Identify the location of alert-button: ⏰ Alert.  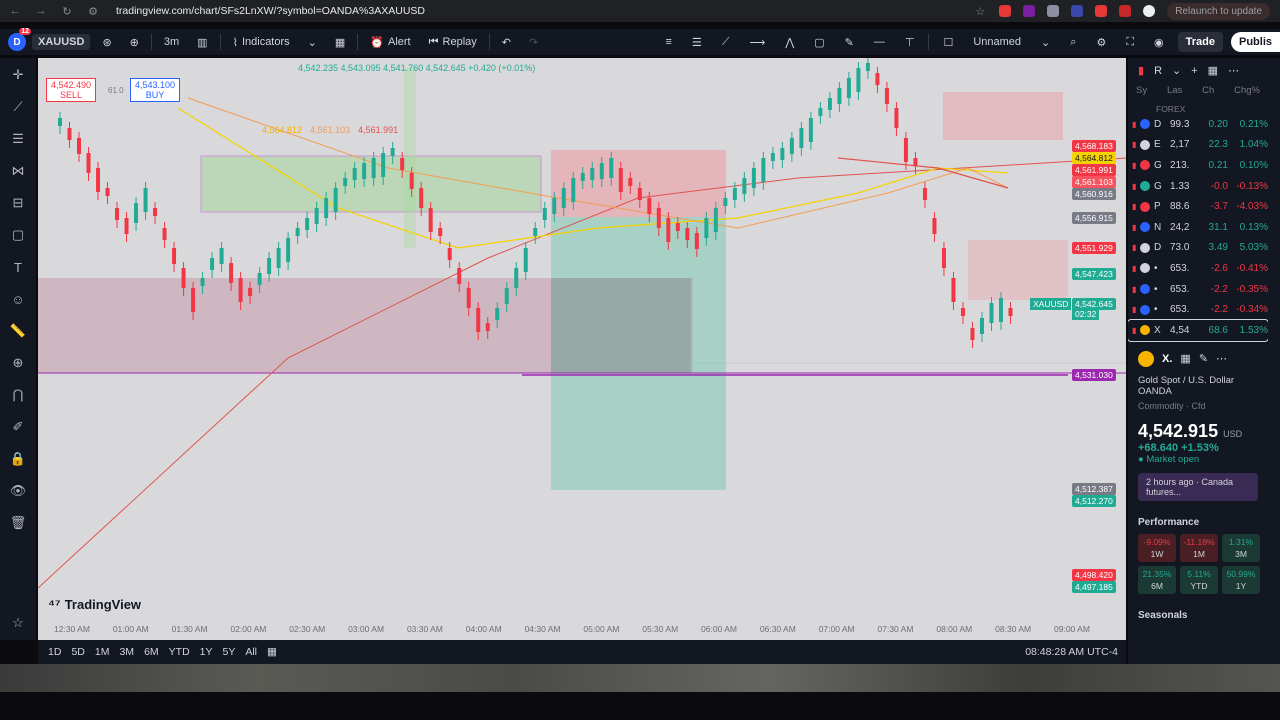
(390, 42).